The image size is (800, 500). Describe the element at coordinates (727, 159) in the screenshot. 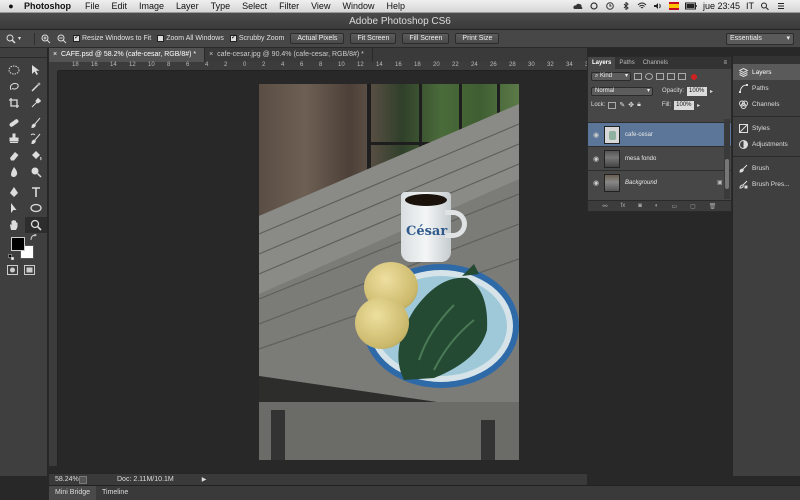

I see `layers-scrollbar` at that location.